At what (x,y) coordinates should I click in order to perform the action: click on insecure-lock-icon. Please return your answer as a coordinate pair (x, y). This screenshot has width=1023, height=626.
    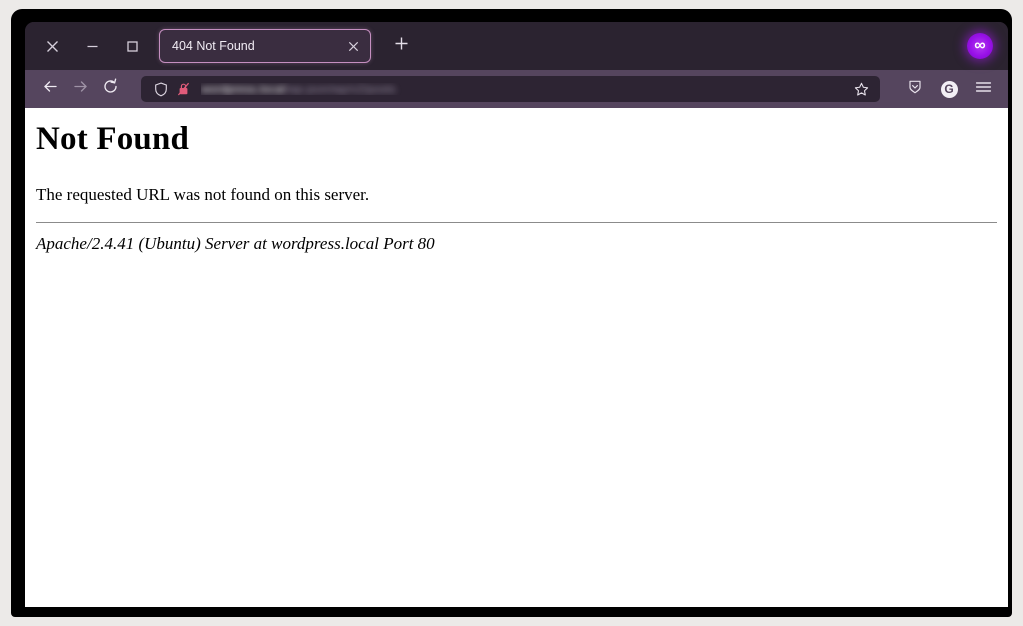
    Looking at the image, I should click on (183, 89).